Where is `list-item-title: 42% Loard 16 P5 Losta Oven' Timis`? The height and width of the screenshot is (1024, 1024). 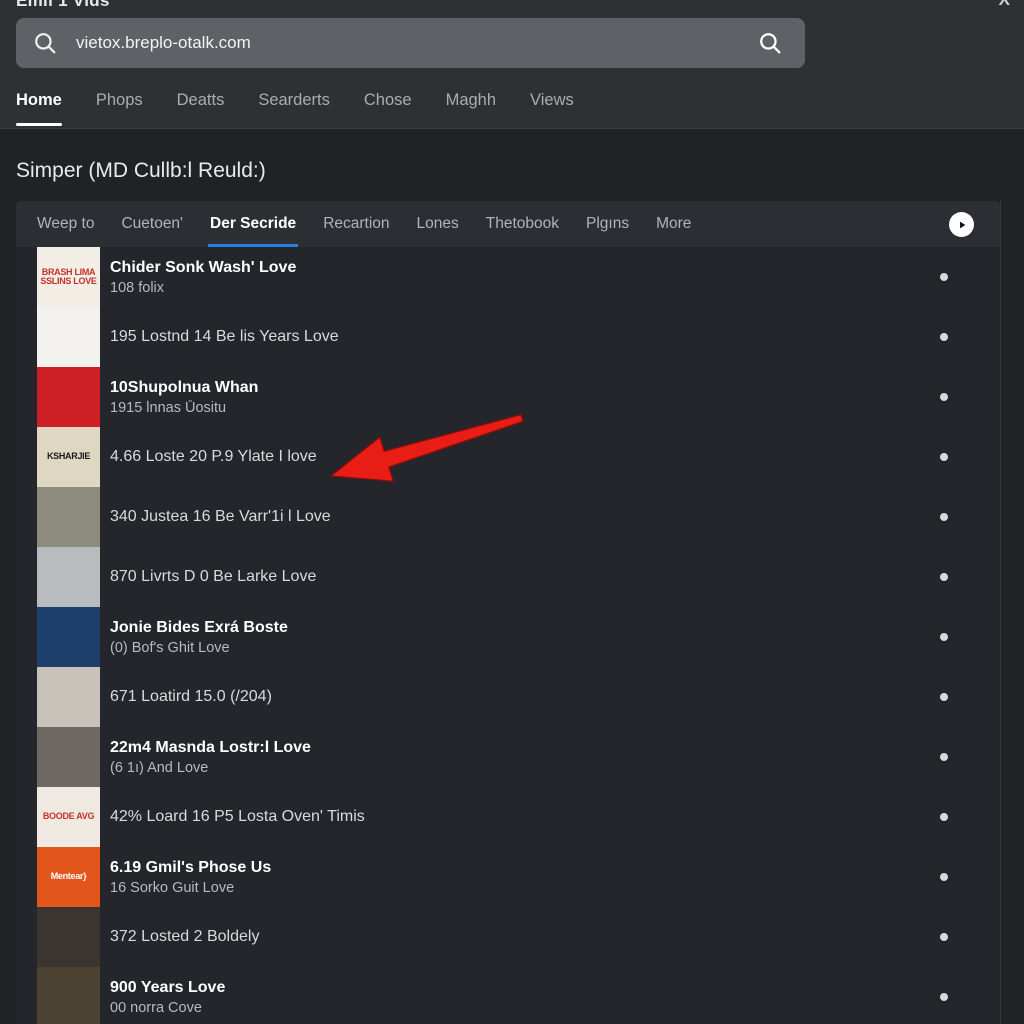
list-item-title: 42% Loard 16 P5 Losta Oven' Timis is located at coordinates (237, 816).